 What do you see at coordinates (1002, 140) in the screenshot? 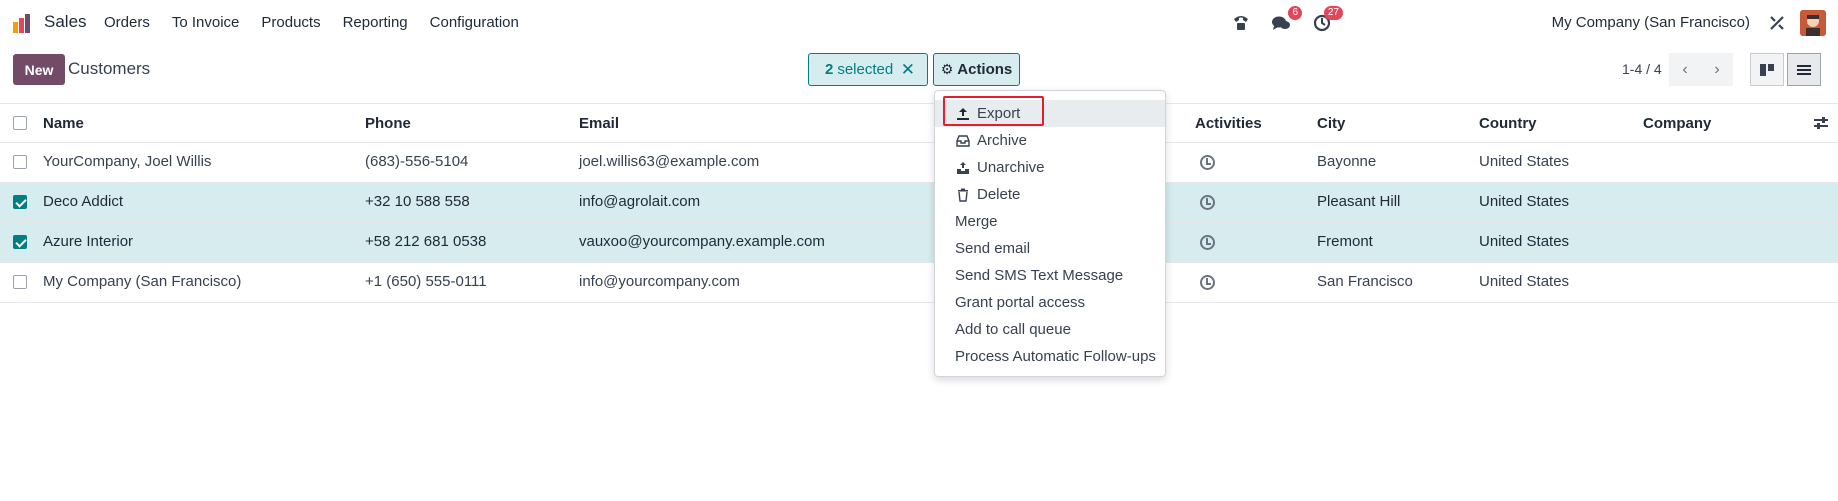
I see `action-label: Archive` at bounding box center [1002, 140].